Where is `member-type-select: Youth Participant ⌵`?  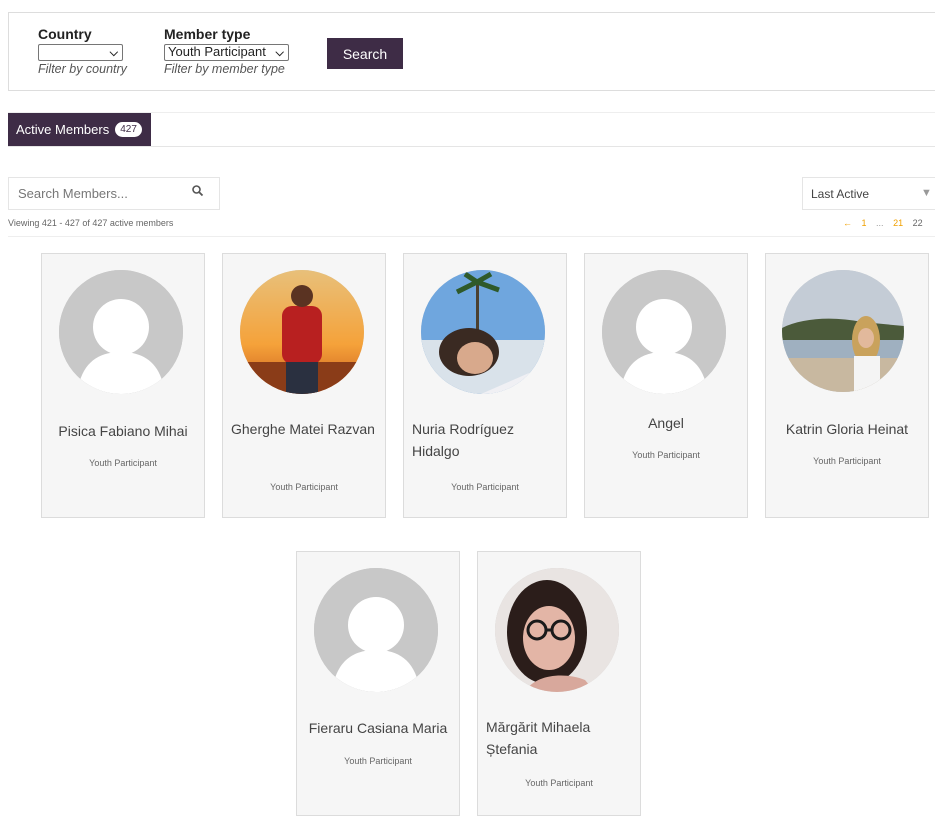
member-type-select: Youth Participant ⌵ is located at coordinates (226, 52).